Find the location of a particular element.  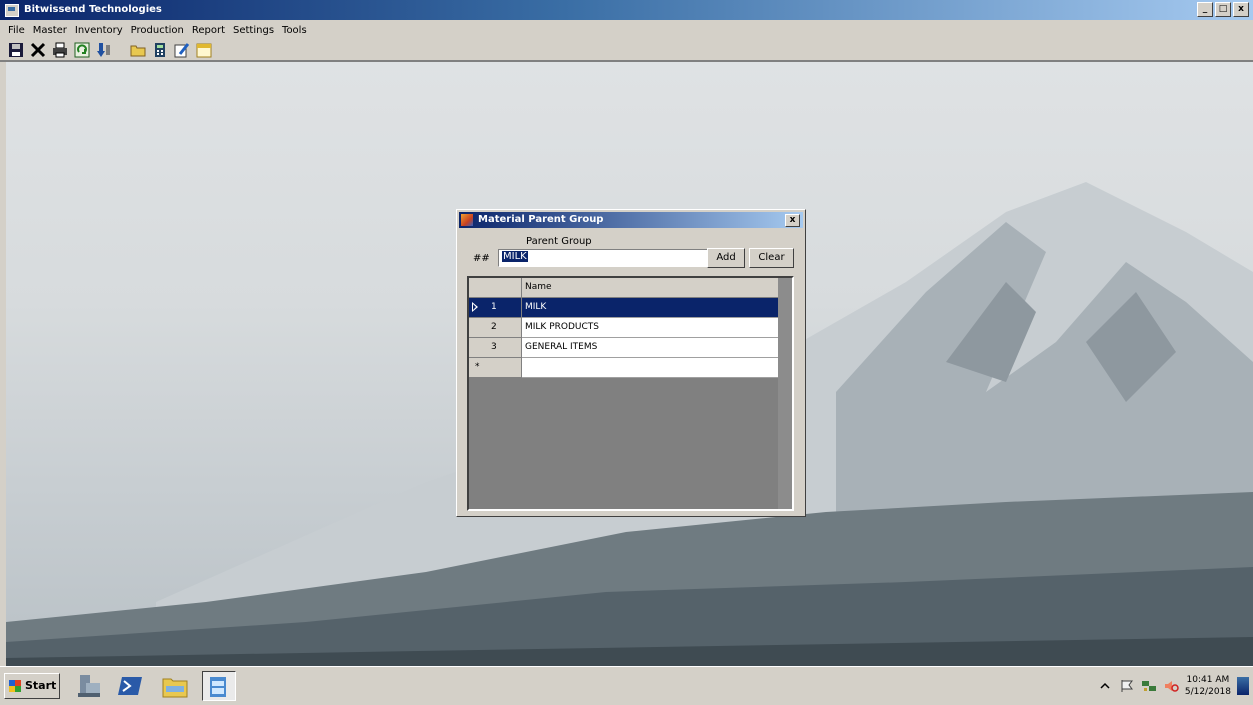

clock: 10:41 AM 5/12/2018 is located at coordinates (1208, 686).